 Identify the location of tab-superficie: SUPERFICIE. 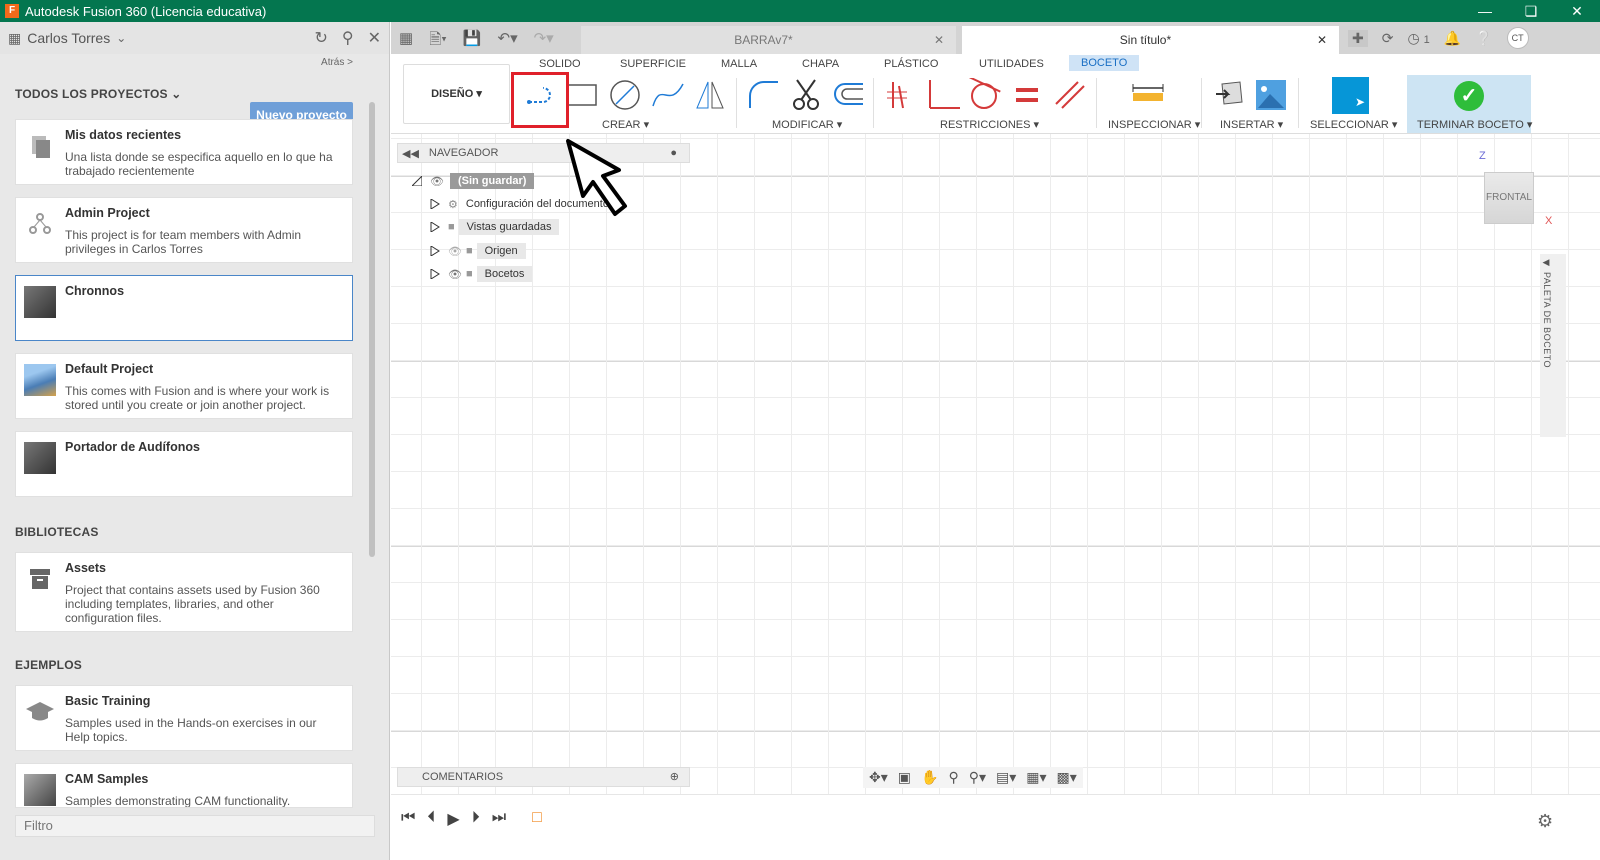
(653, 64).